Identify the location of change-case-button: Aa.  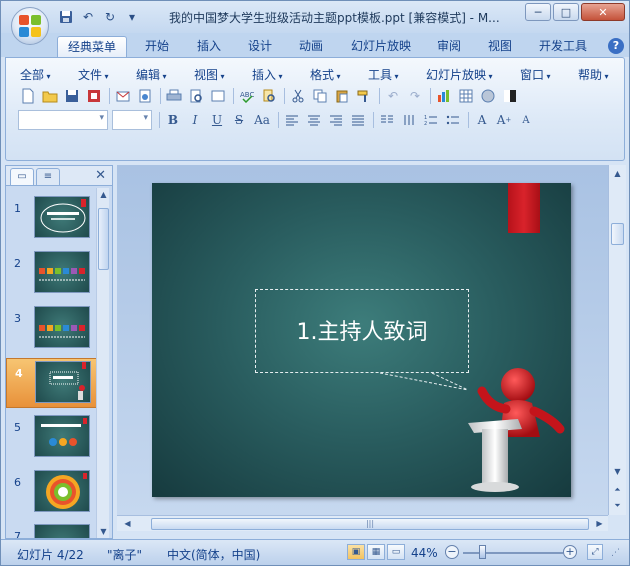
(262, 120).